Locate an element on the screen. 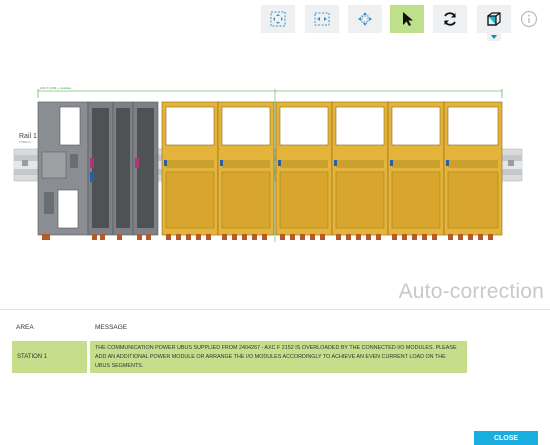 The image size is (550, 445). divider is located at coordinates (275, 309).